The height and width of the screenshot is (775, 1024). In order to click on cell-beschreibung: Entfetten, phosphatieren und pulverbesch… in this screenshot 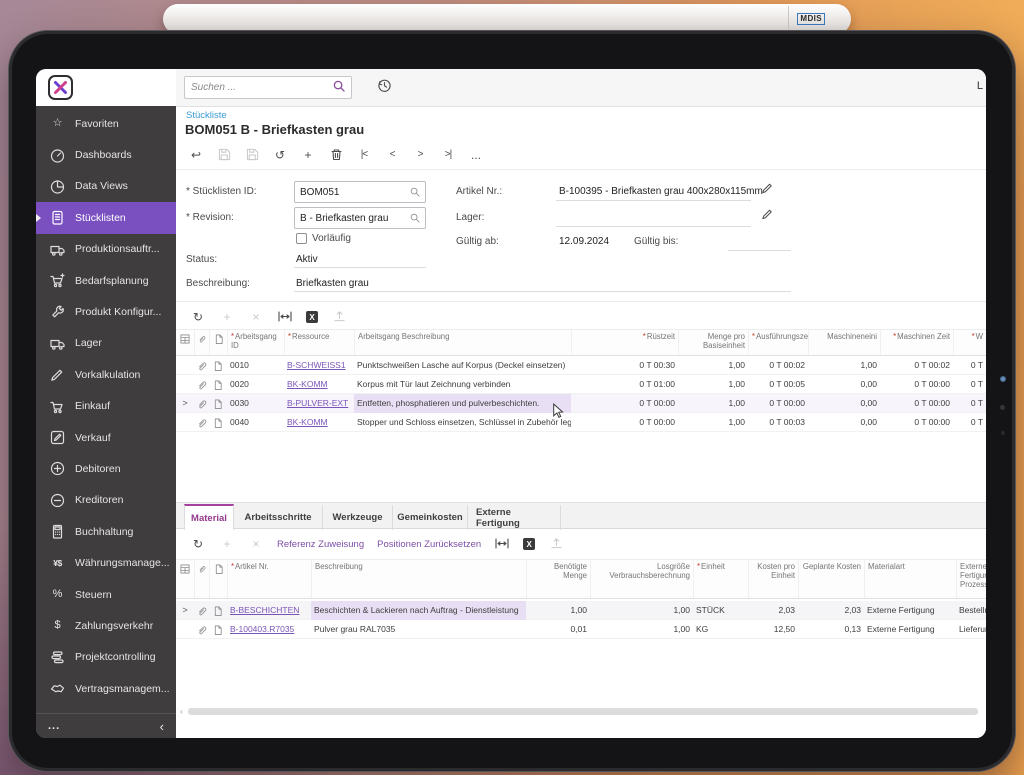, I will do `click(462, 403)`.